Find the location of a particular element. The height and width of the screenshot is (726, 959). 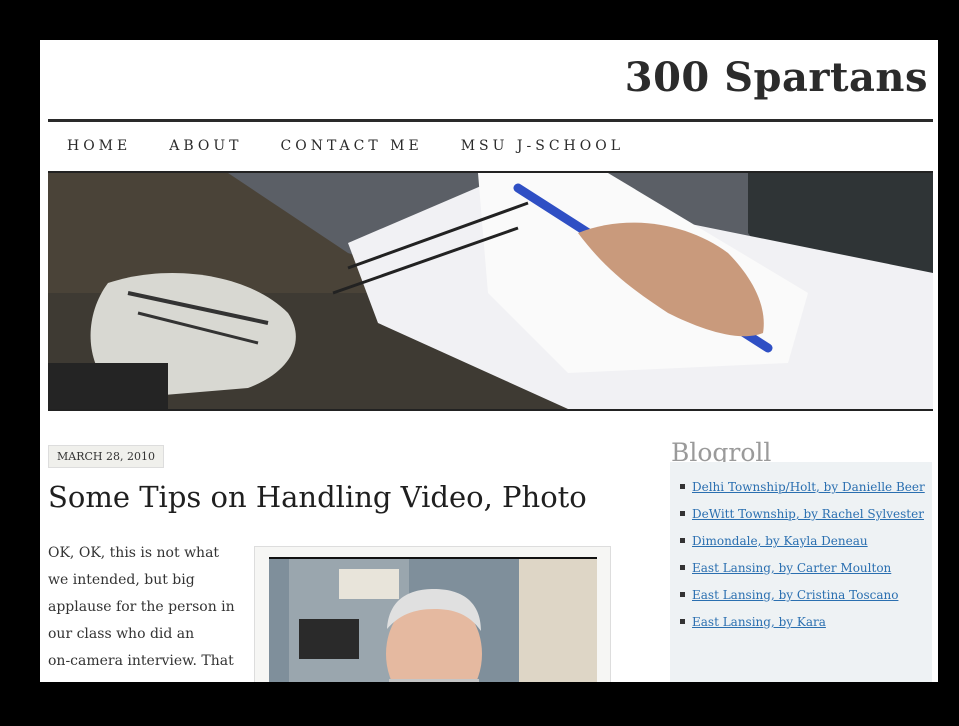

blogroll-link: Dimondale, by Kayla Deneau is located at coordinates (780, 541).